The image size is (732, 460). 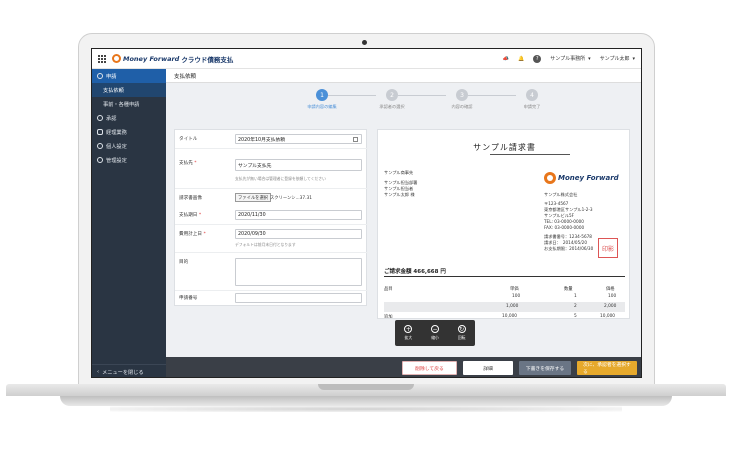 What do you see at coordinates (129, 160) in the screenshot?
I see `sidebar-item-admin-settings: 管理設定` at bounding box center [129, 160].